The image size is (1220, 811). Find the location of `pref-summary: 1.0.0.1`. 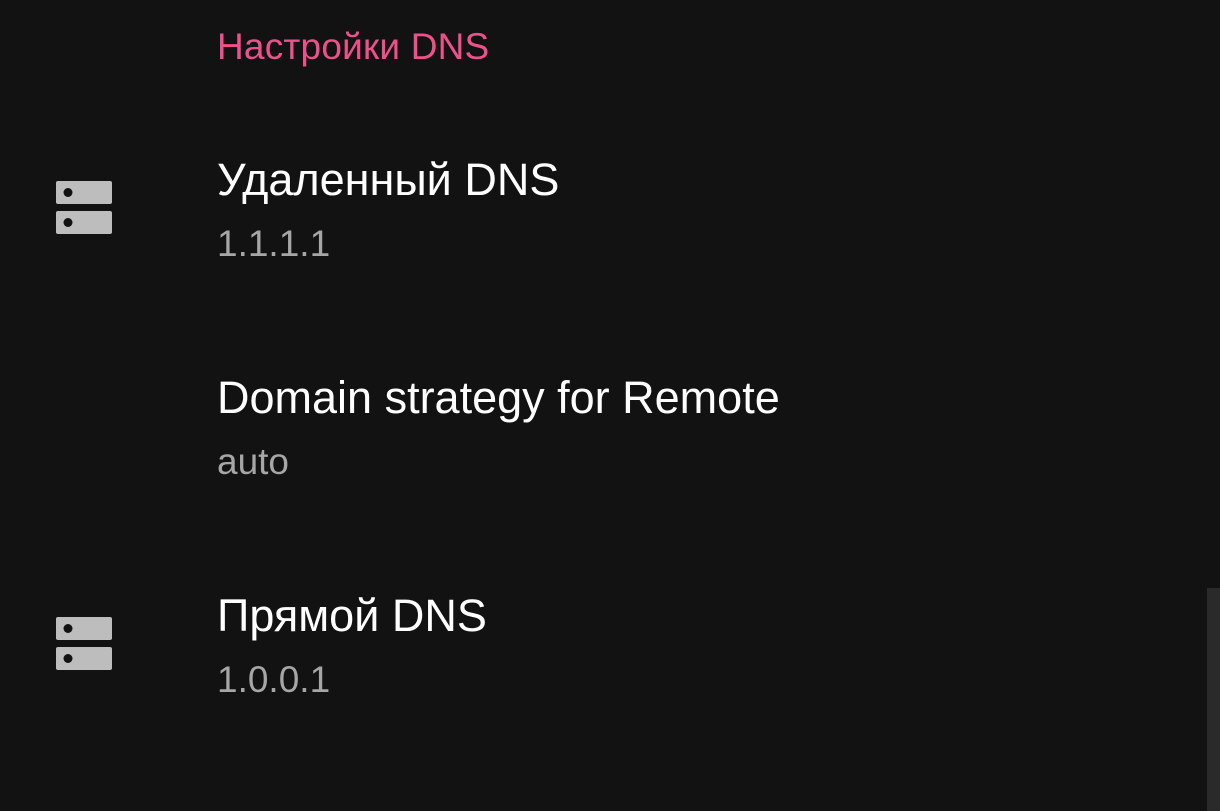

pref-summary: 1.0.0.1 is located at coordinates (274, 679).